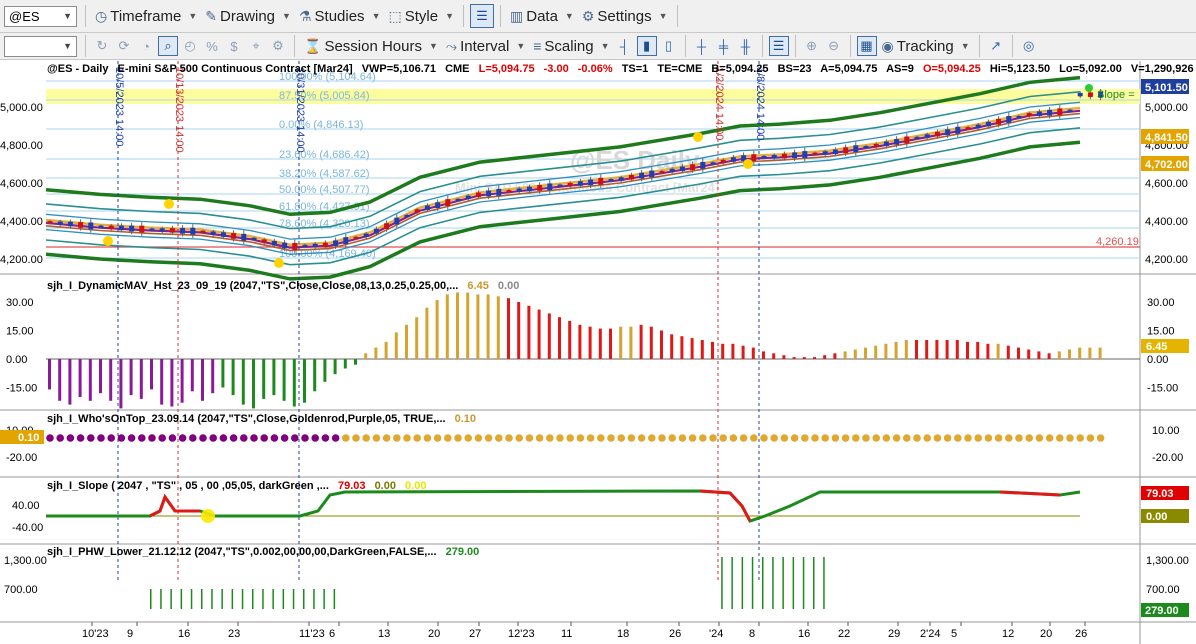  I want to click on slope-value-2: 0.00, so click(385, 486).